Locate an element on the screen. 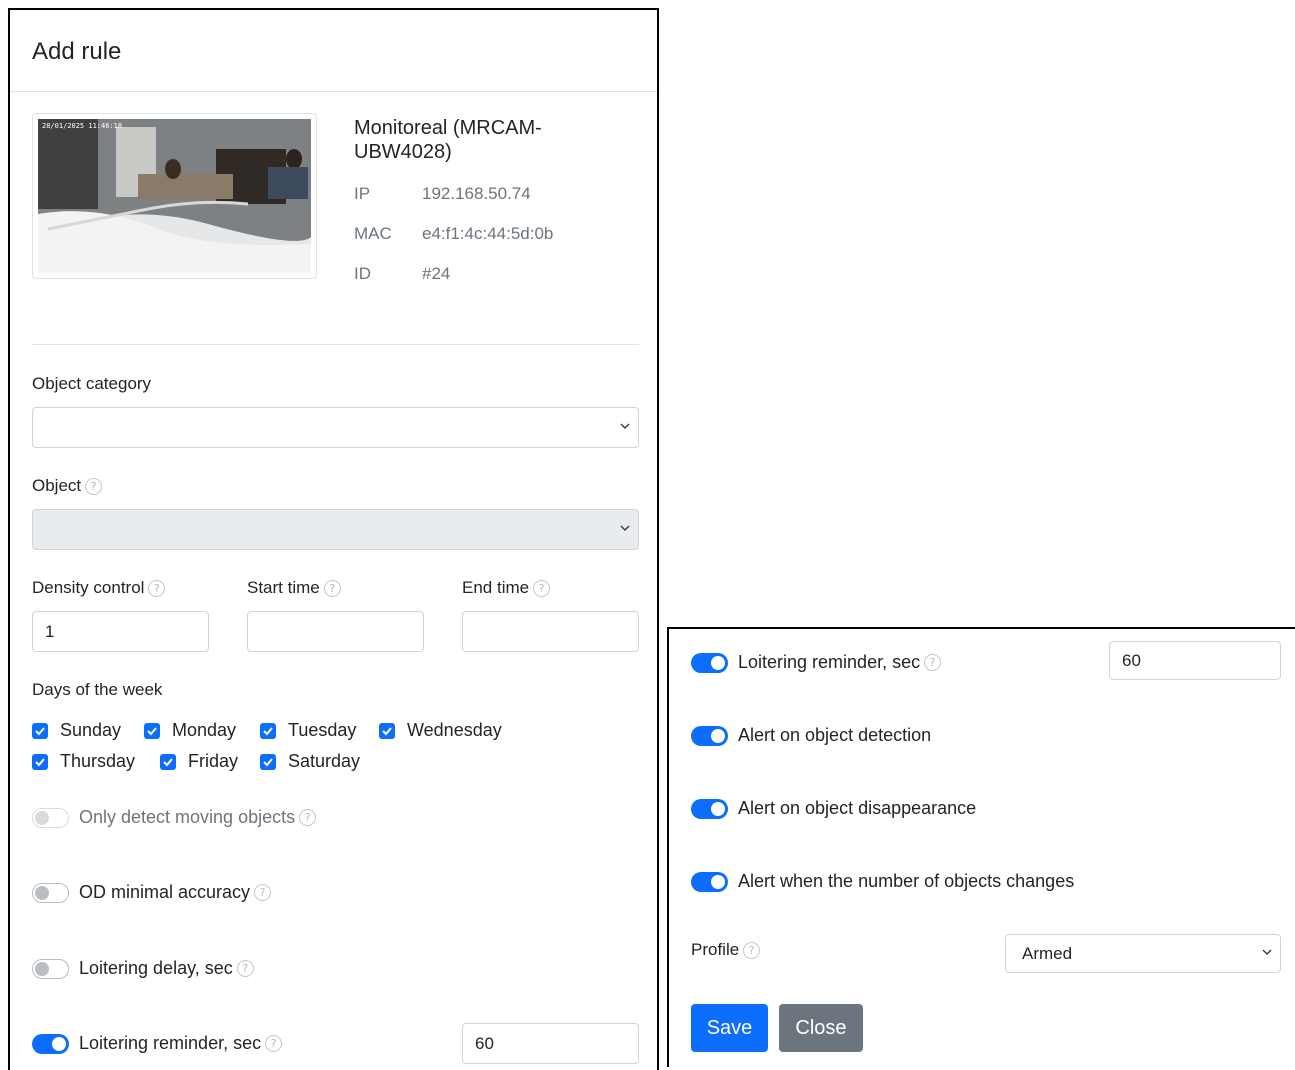  camera-name: Monitoreal (MRCAM-UBW4028) is located at coordinates (448, 140).